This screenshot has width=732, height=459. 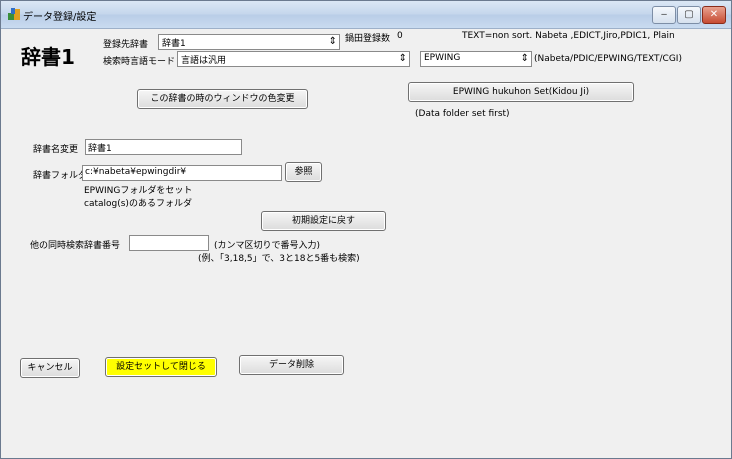 What do you see at coordinates (462, 114) in the screenshot?
I see `data-folder-note: (Data folder set first)` at bounding box center [462, 114].